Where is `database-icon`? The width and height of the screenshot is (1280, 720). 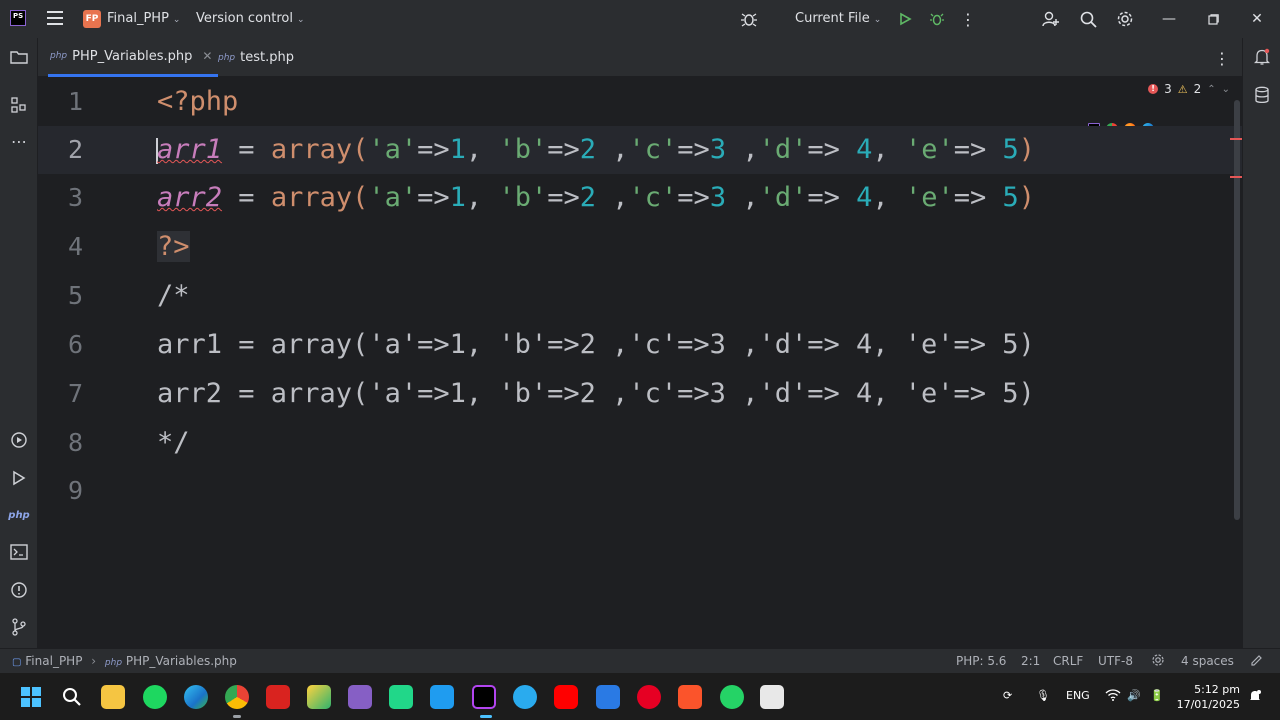 database-icon is located at coordinates (1262, 95).